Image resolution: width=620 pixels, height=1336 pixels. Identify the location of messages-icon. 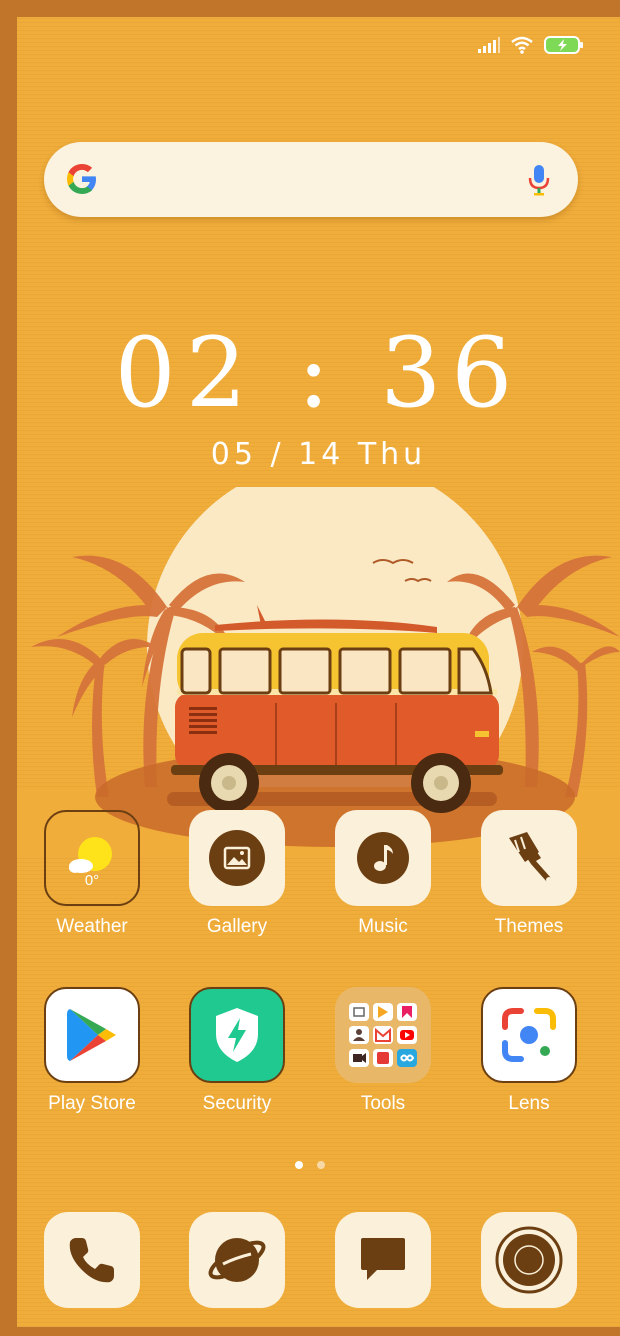
(383, 1259).